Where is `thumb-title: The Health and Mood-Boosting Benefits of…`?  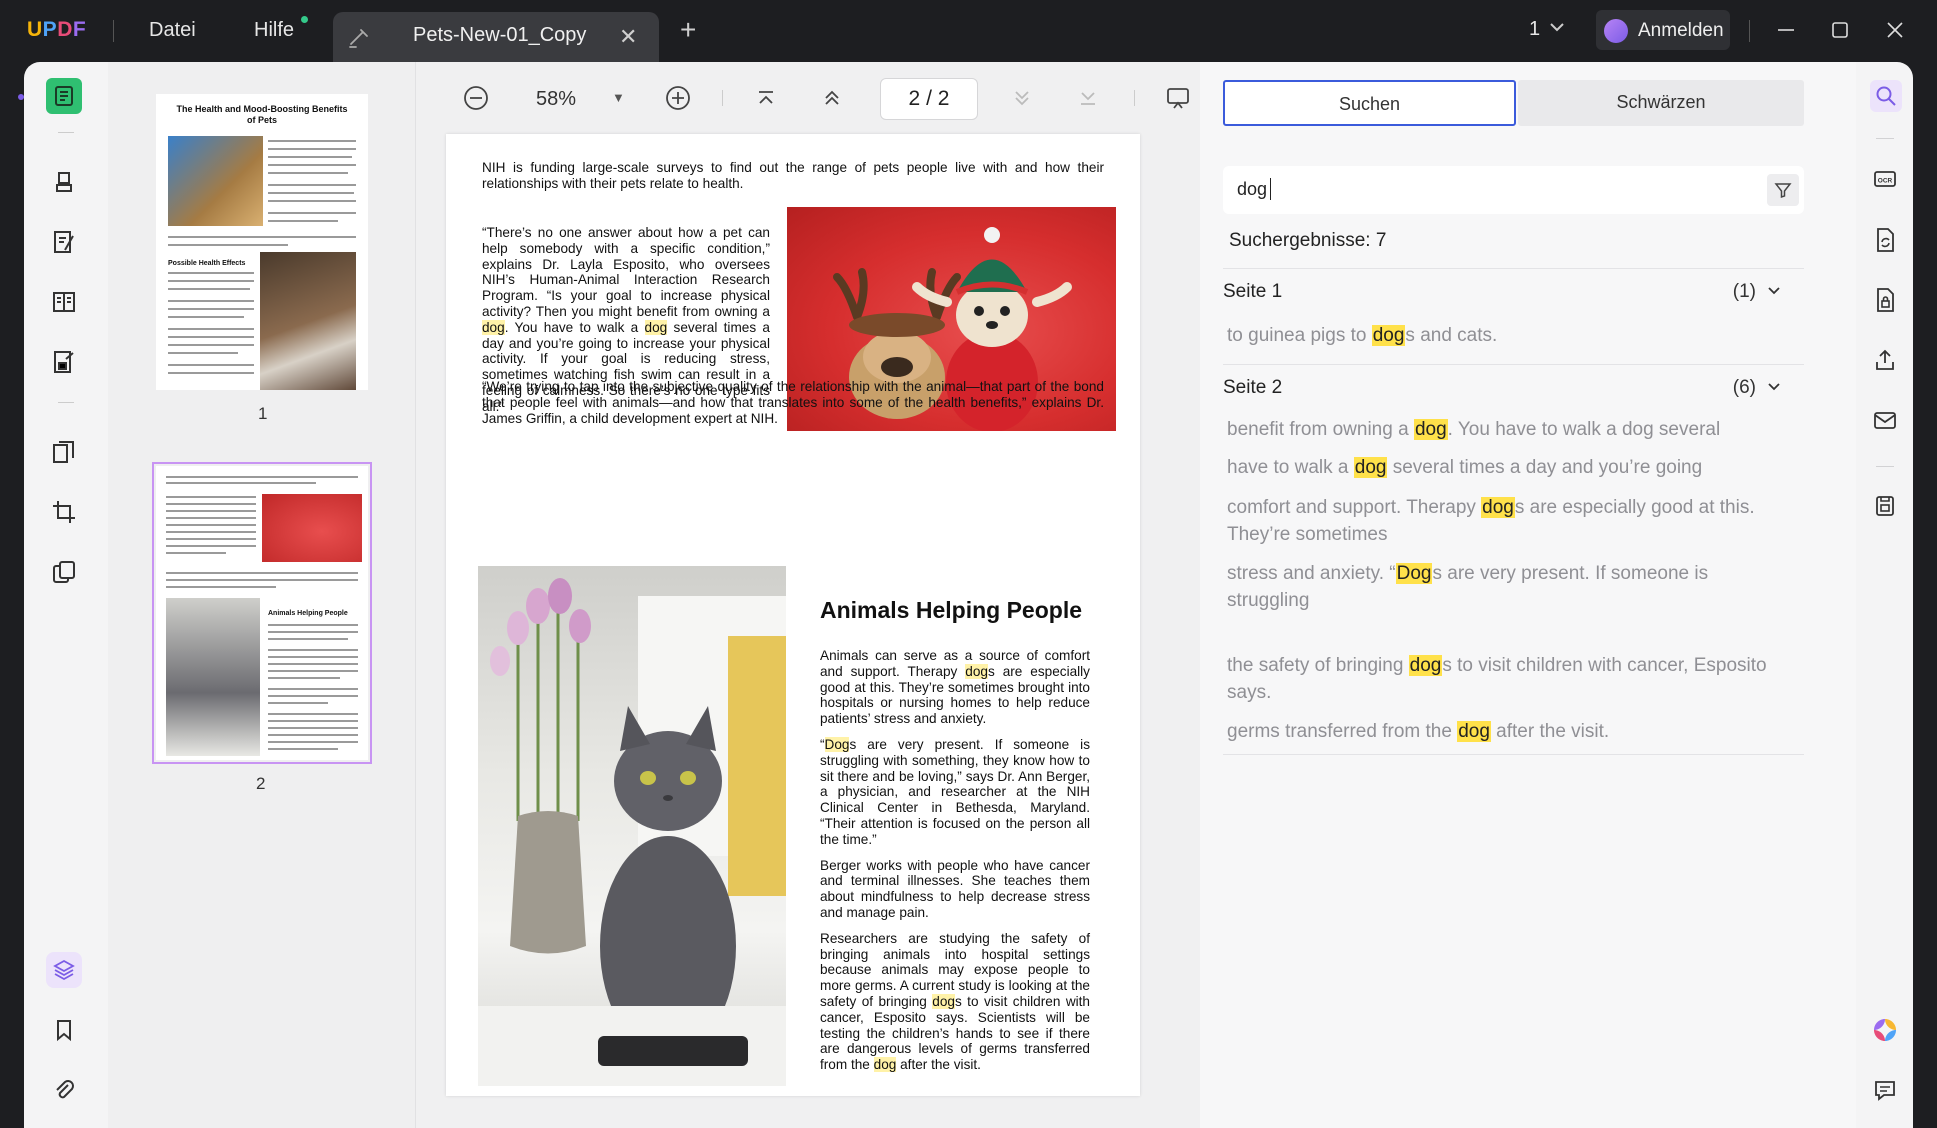 thumb-title: The Health and Mood-Boosting Benefits of… is located at coordinates (262, 114).